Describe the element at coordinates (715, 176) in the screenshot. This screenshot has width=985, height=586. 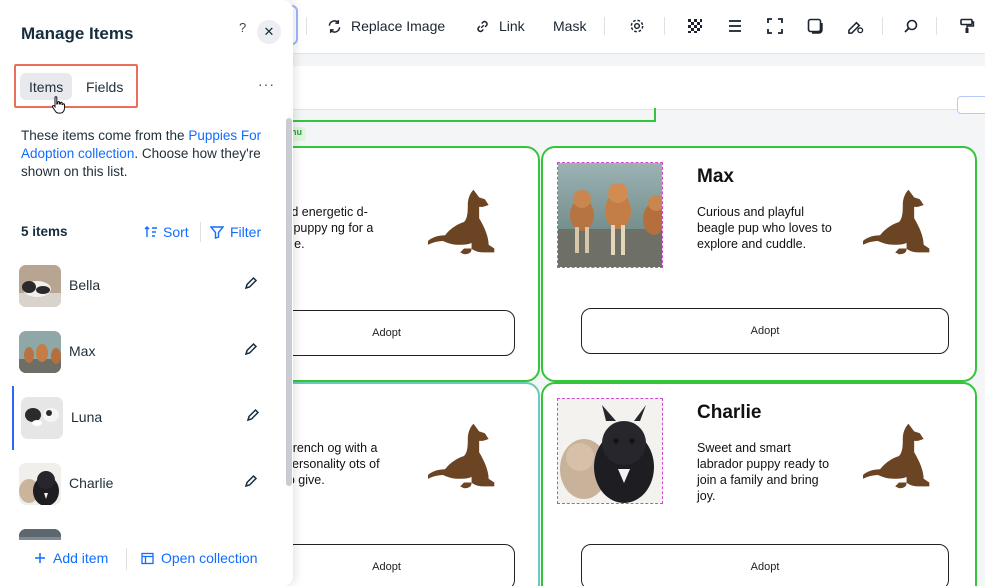
I see `card-title: Max` at that location.